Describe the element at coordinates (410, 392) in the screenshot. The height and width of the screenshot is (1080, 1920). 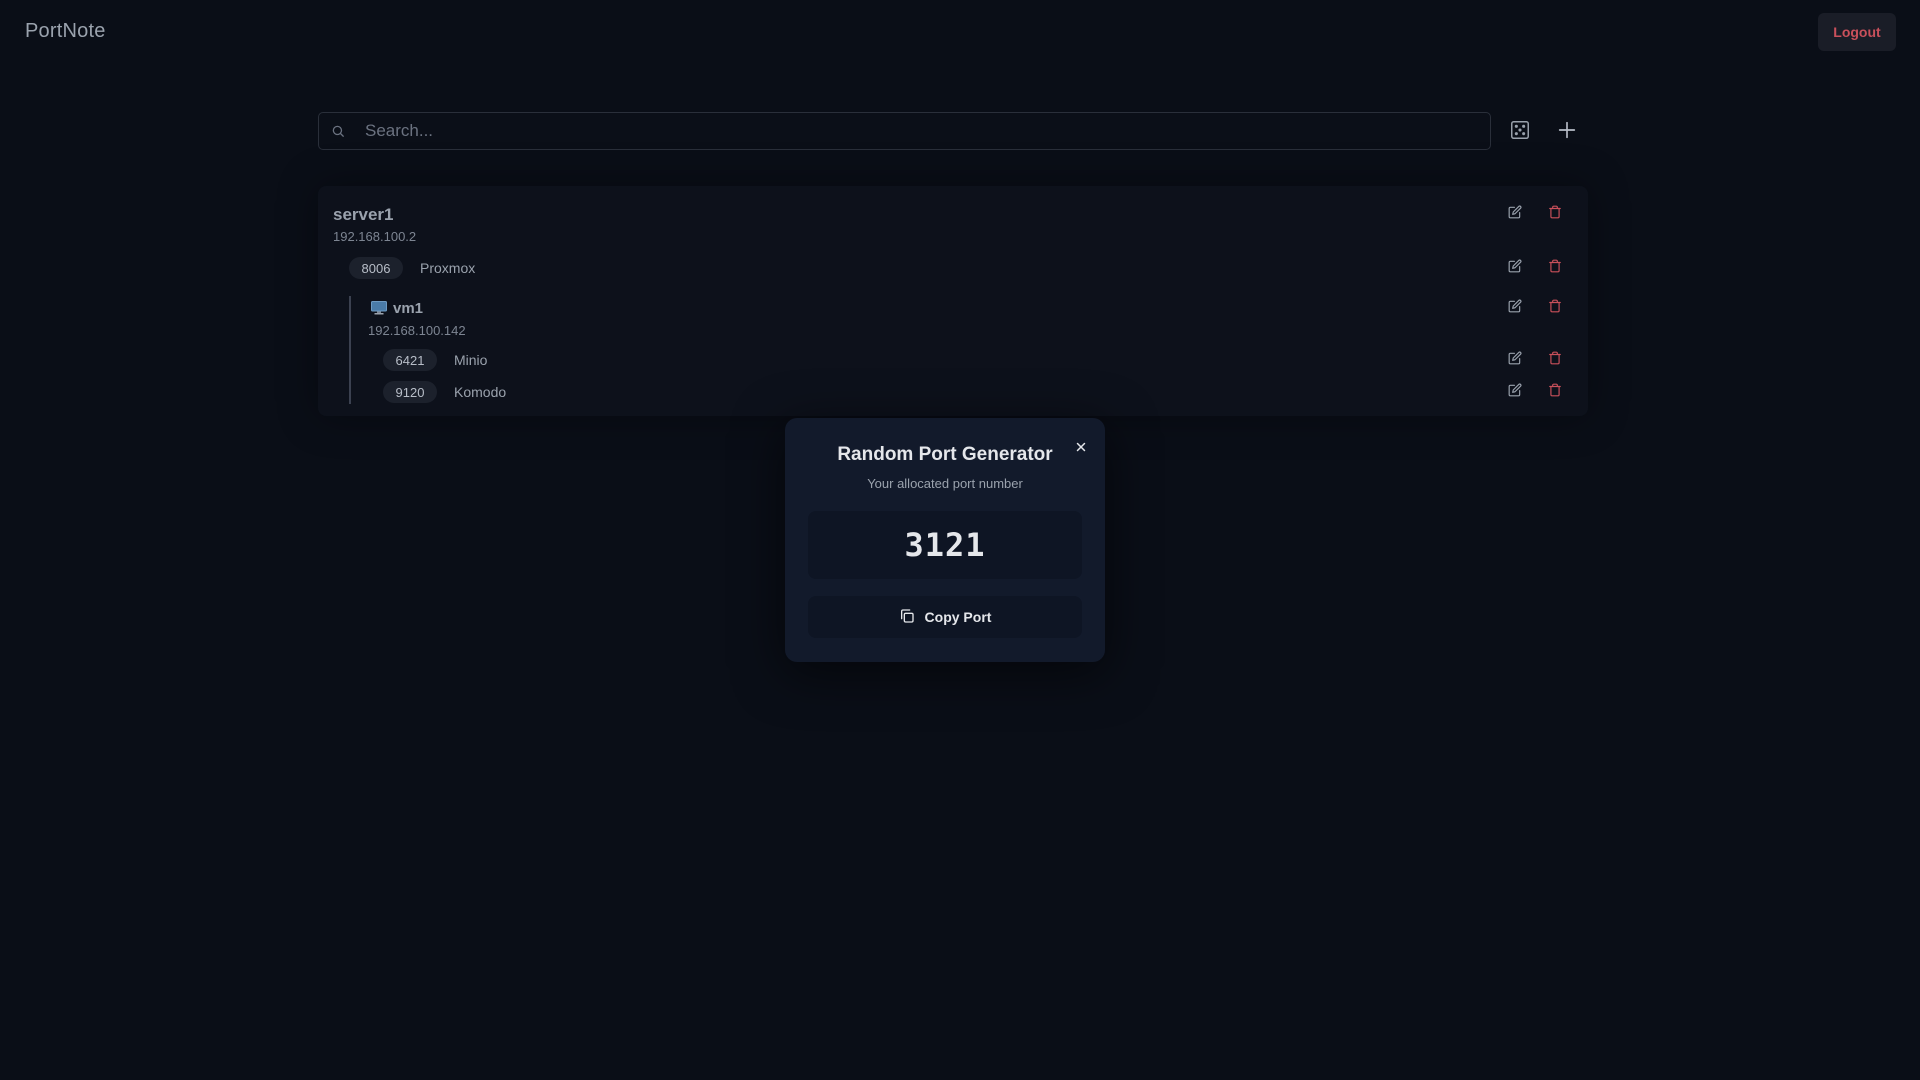
I see `port-badge: 9120` at that location.